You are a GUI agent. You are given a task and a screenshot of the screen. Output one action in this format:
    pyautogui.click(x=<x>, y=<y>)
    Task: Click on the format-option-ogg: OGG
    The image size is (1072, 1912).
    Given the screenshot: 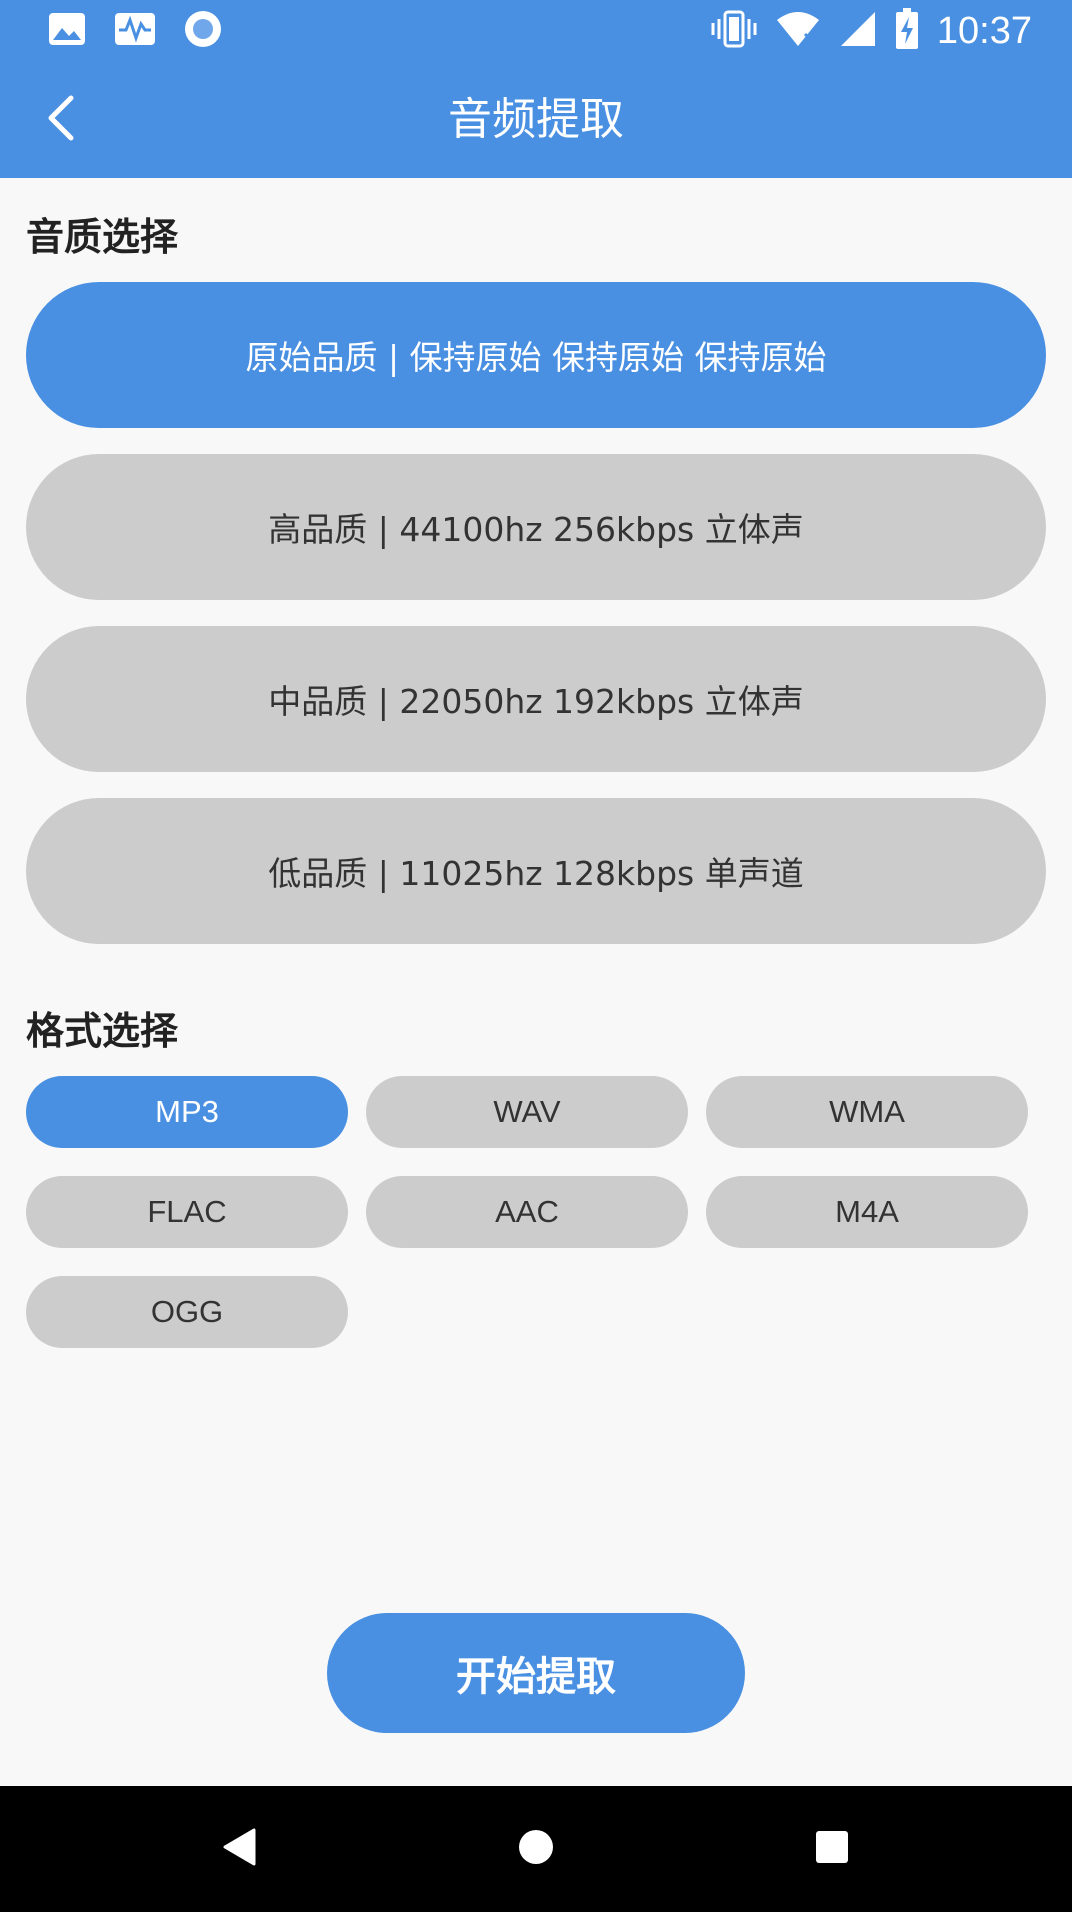 What is the action you would take?
    pyautogui.click(x=187, y=1312)
    